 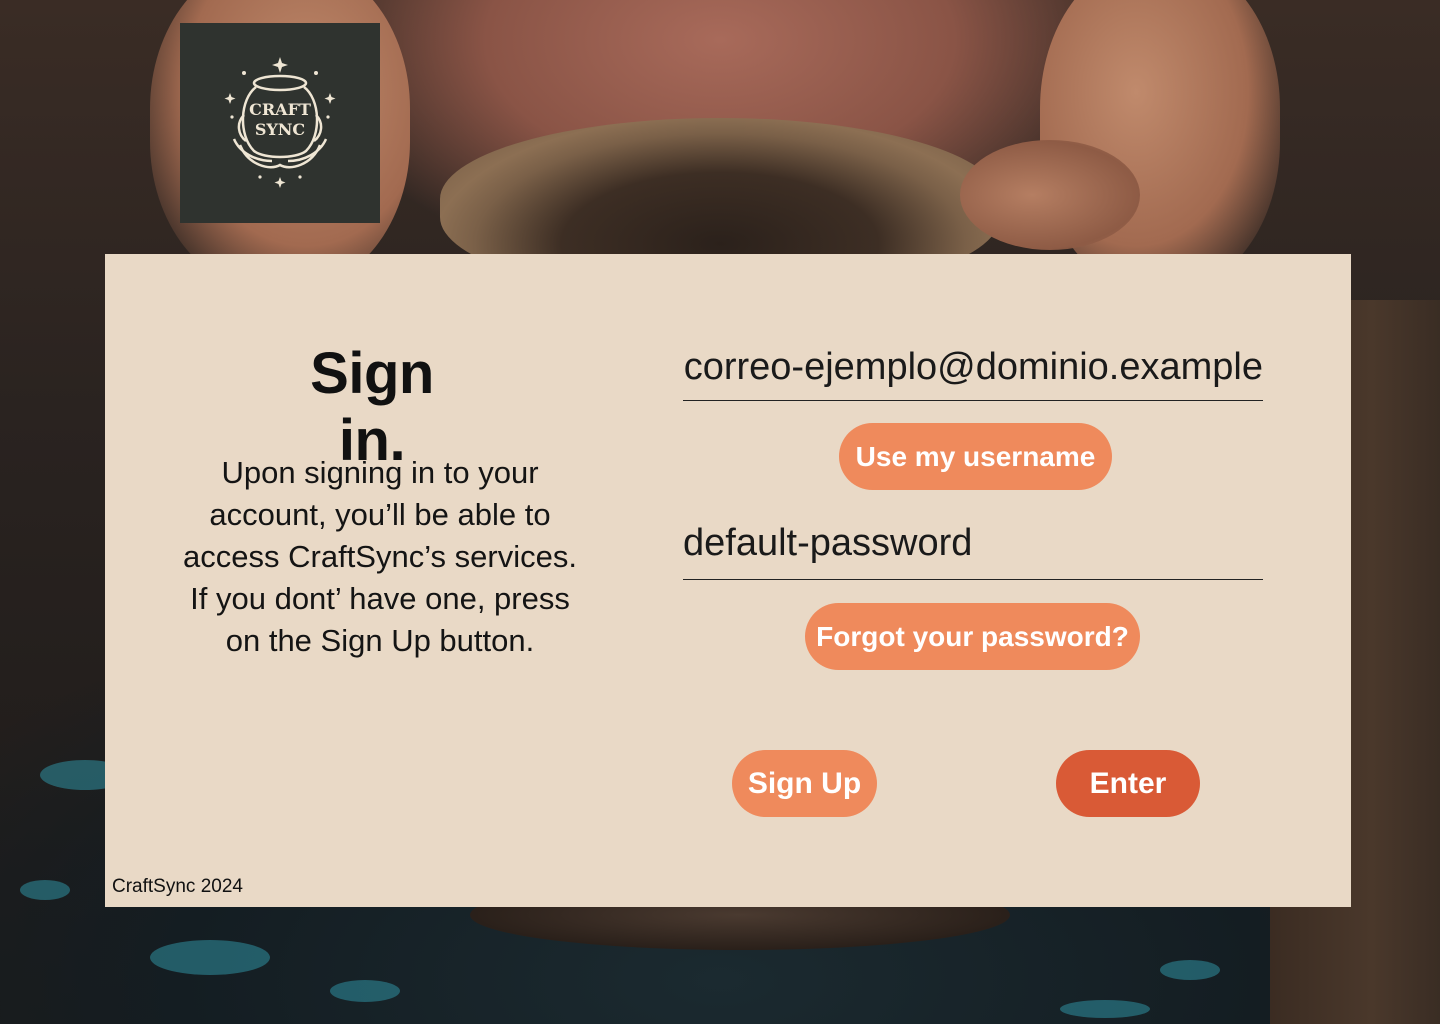 I want to click on craftsync-logo-icon: CRAFT SYNC, so click(x=280, y=122).